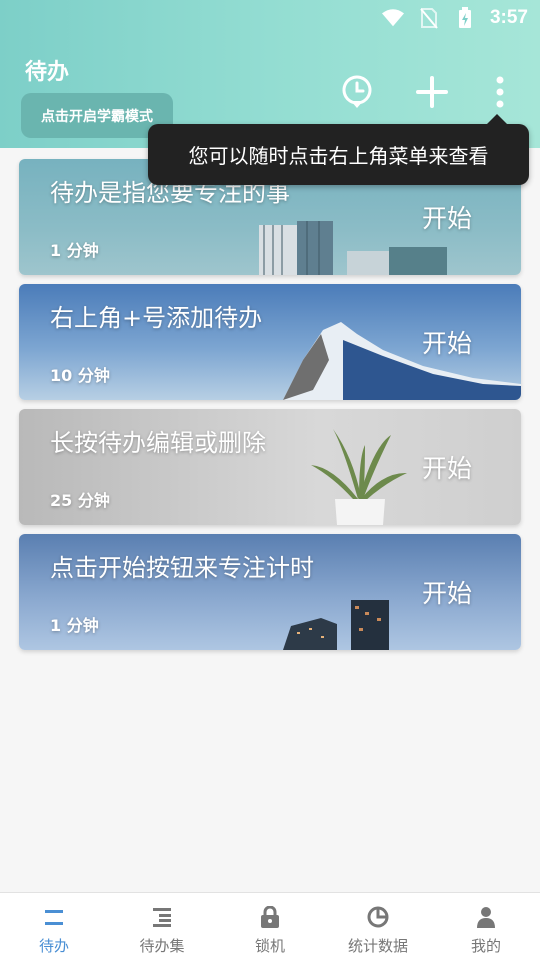 The height and width of the screenshot is (960, 540). I want to click on nav-label: 待办, so click(53, 946).